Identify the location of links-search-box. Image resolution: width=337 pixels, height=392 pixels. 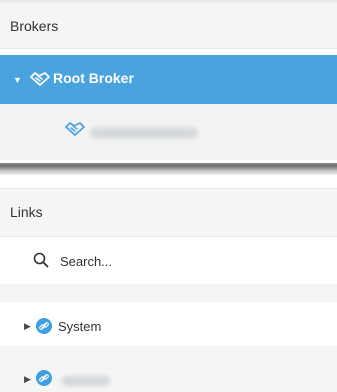
(168, 260).